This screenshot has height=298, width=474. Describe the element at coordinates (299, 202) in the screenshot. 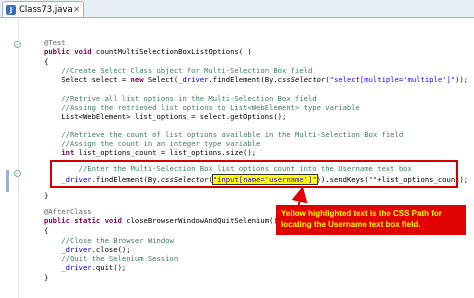

I see `callout-arrow` at that location.